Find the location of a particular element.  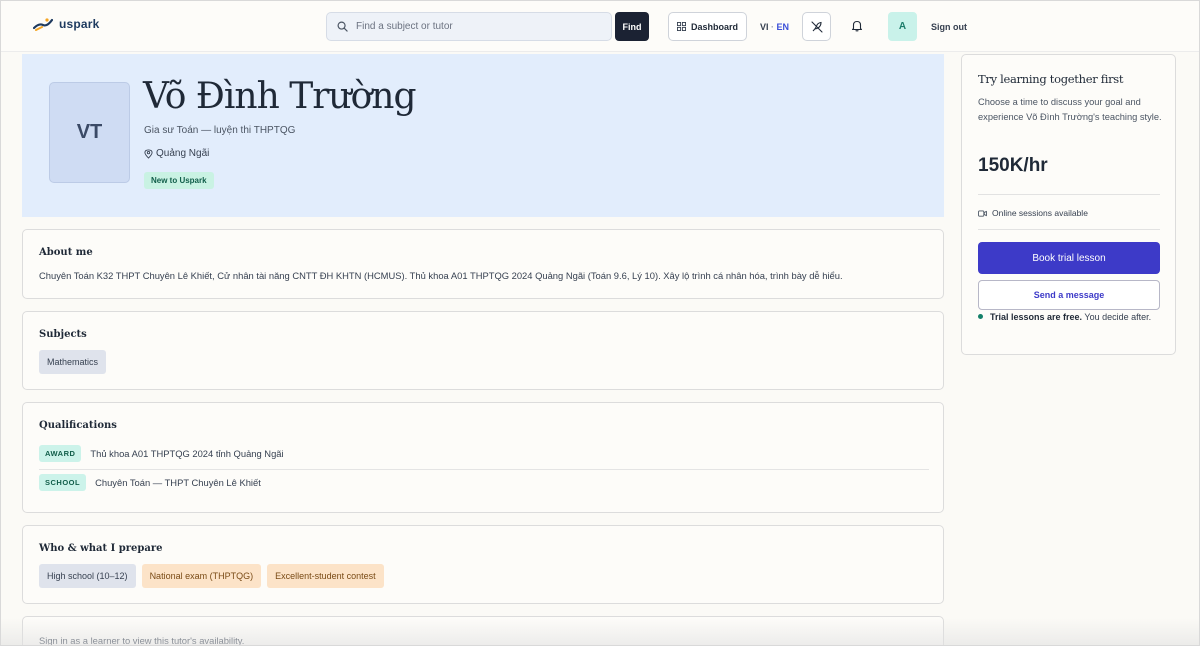

spark-logo-icon is located at coordinates (43, 24).